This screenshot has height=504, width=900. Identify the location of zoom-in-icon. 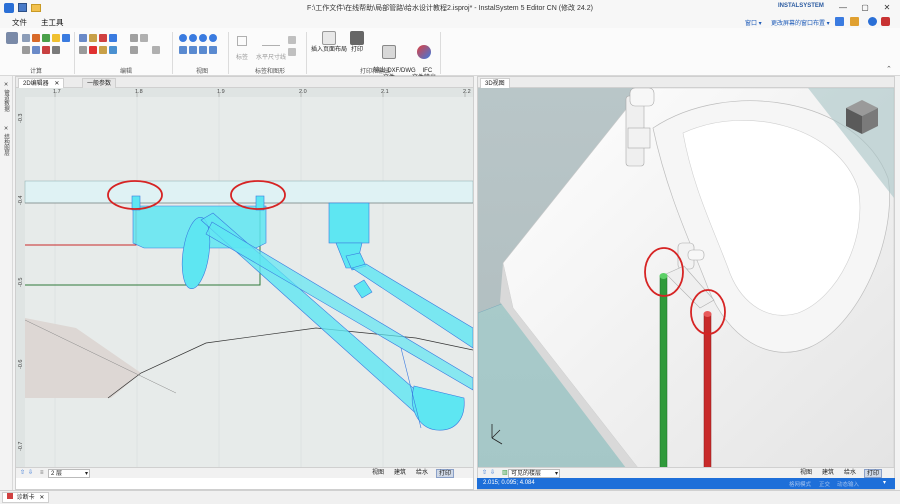
(183, 38).